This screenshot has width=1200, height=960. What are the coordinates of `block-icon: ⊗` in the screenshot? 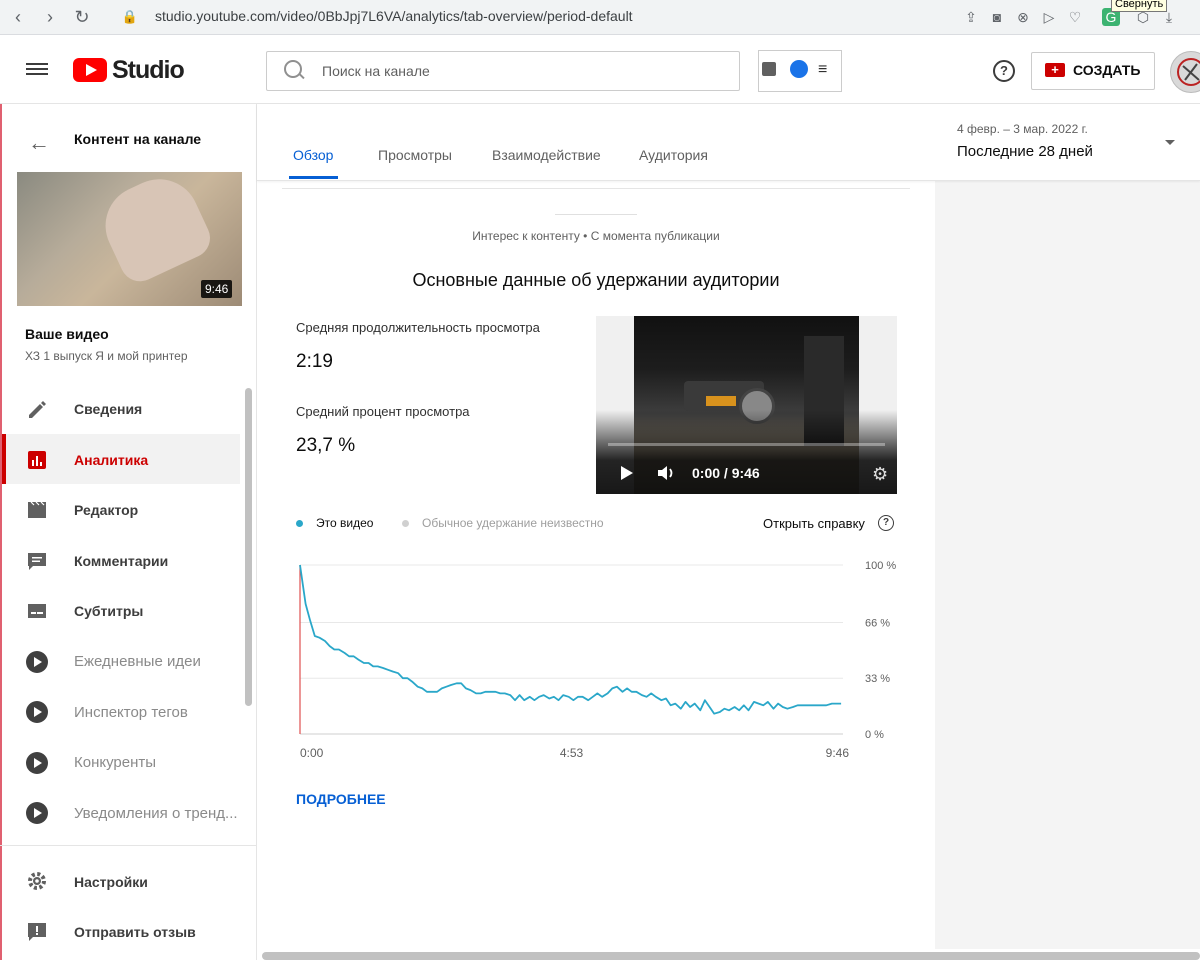 It's located at (1023, 17).